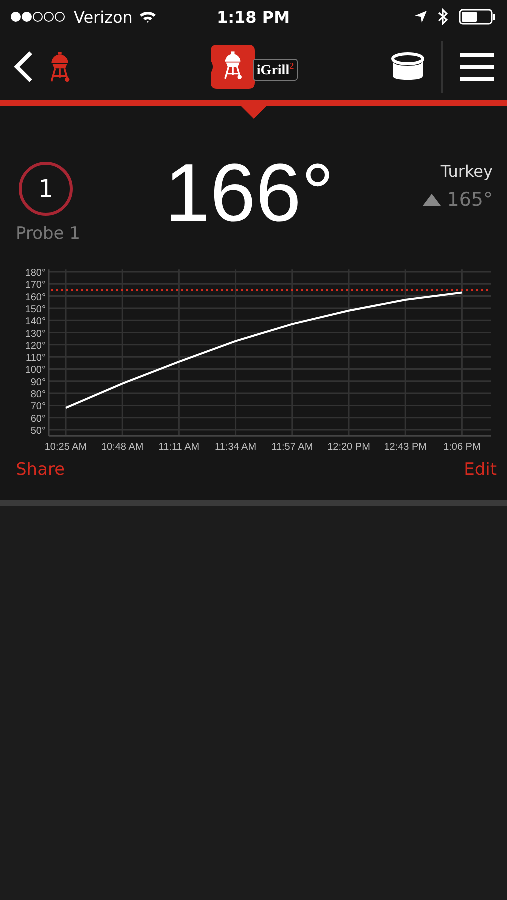 The width and height of the screenshot is (507, 900). I want to click on y-axis-label: 160°, so click(35, 298).